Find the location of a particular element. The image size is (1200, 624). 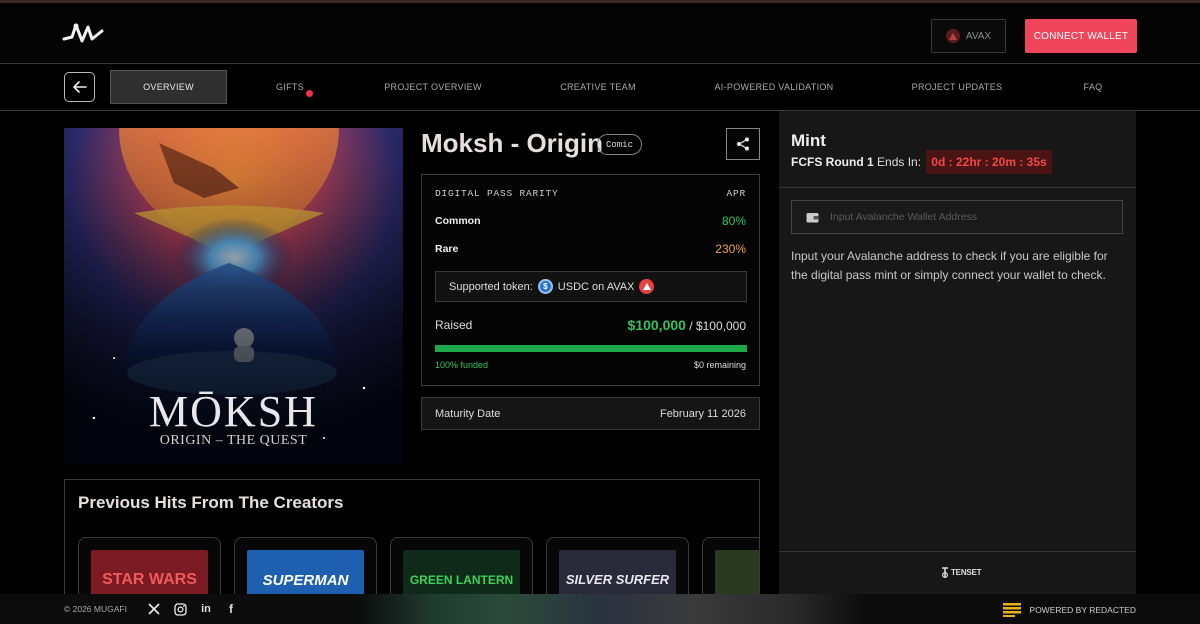

tab-ai-validation: AI-POWERED VALIDATION is located at coordinates (774, 87).